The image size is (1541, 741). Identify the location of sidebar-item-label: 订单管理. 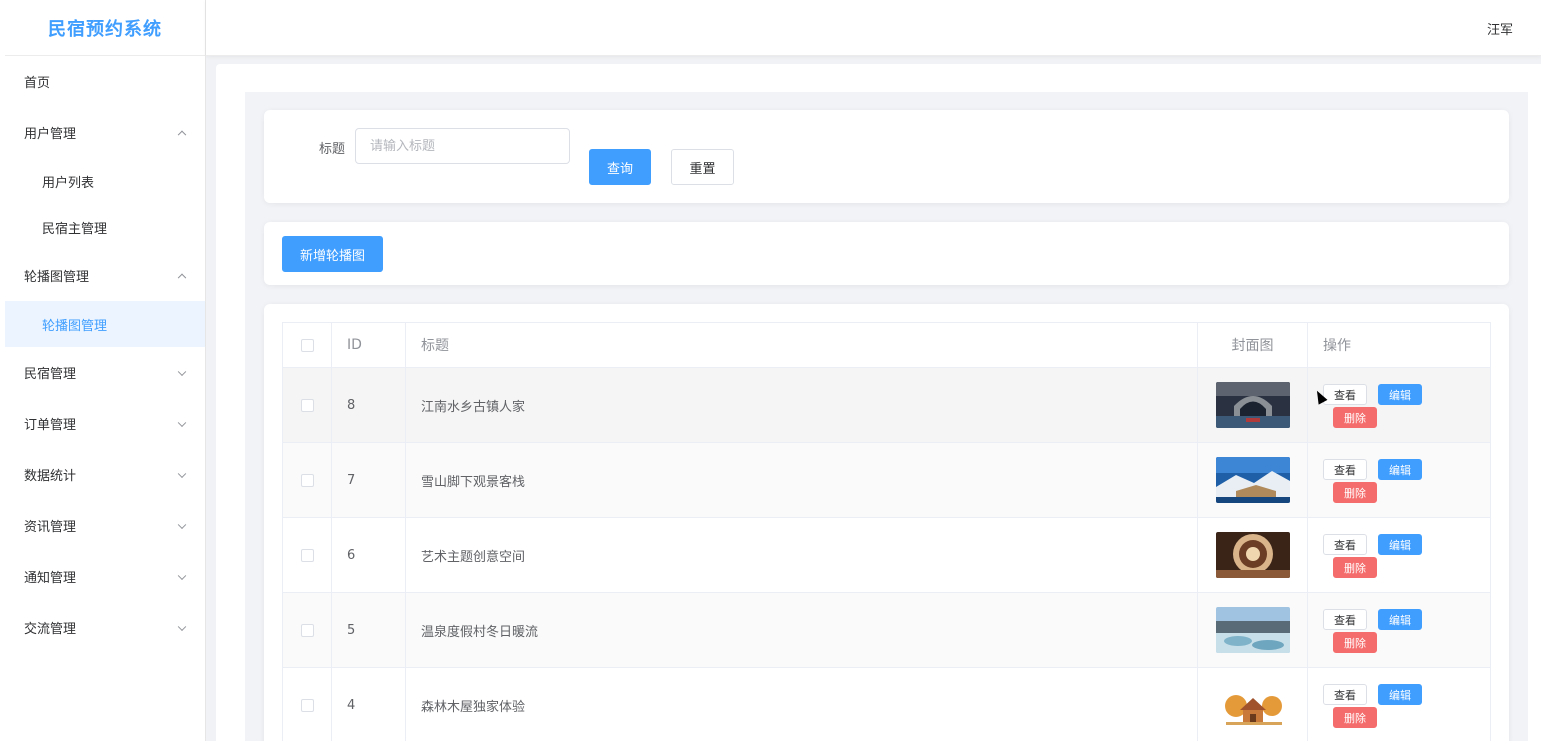
(50, 425).